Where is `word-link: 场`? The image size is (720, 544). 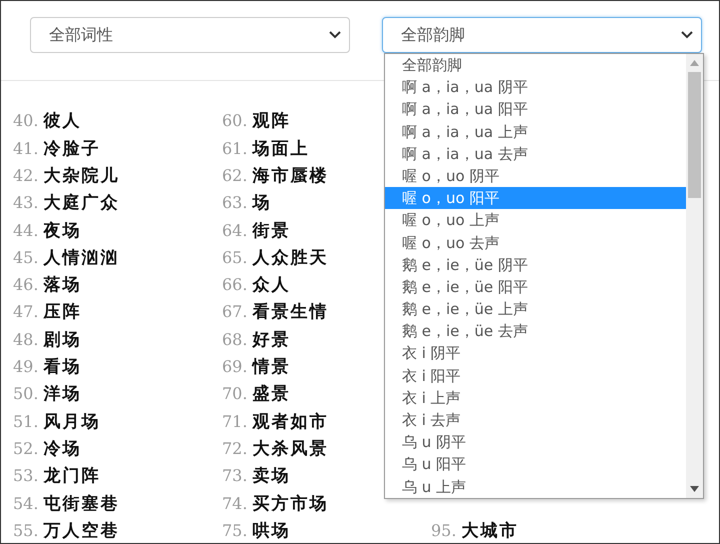 word-link: 场 is located at coordinates (262, 202).